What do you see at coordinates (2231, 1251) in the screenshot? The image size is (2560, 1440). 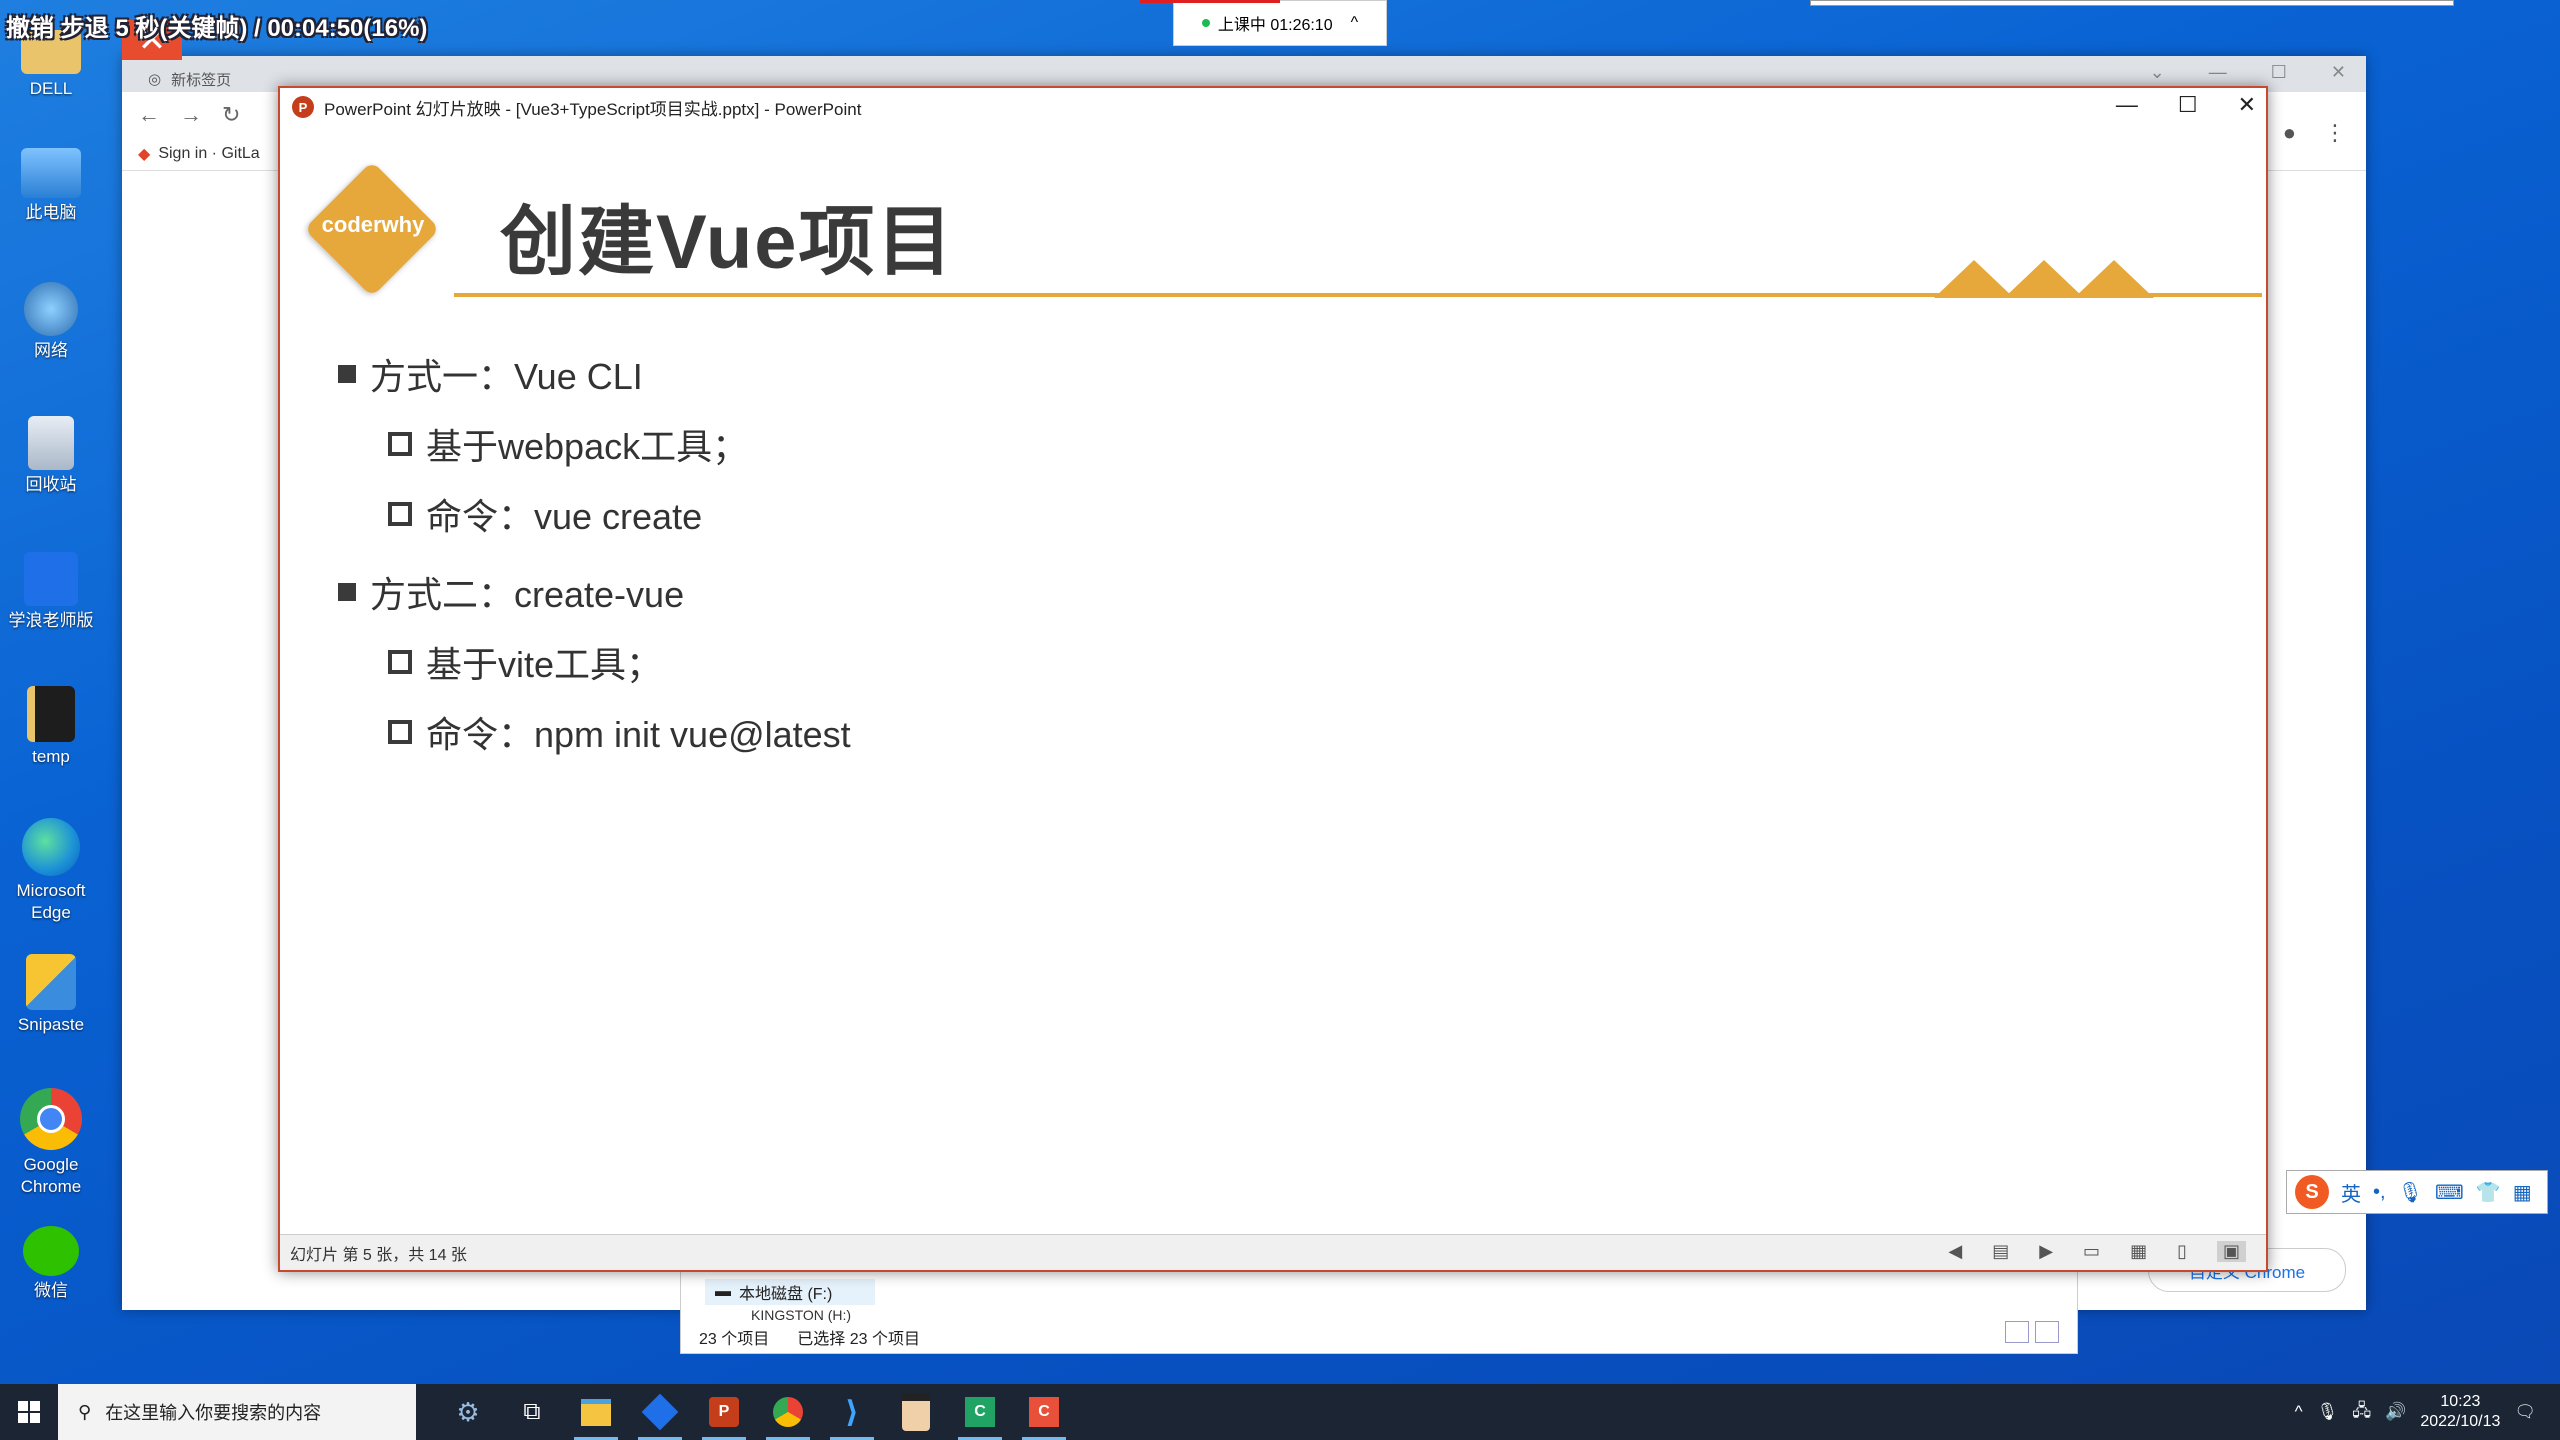 I see `slideshow-view-icon: ▣` at bounding box center [2231, 1251].